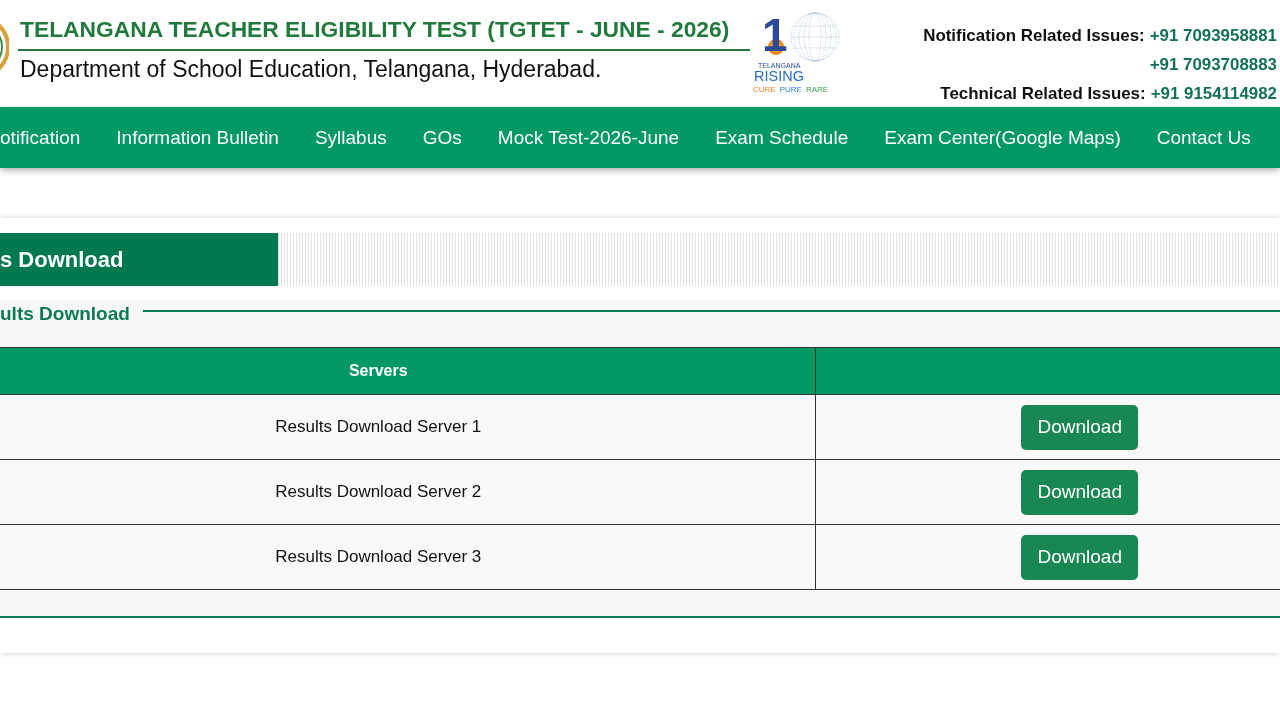  Describe the element at coordinates (588, 137) in the screenshot. I see `nav-link: Mock Test-2026-June` at that location.